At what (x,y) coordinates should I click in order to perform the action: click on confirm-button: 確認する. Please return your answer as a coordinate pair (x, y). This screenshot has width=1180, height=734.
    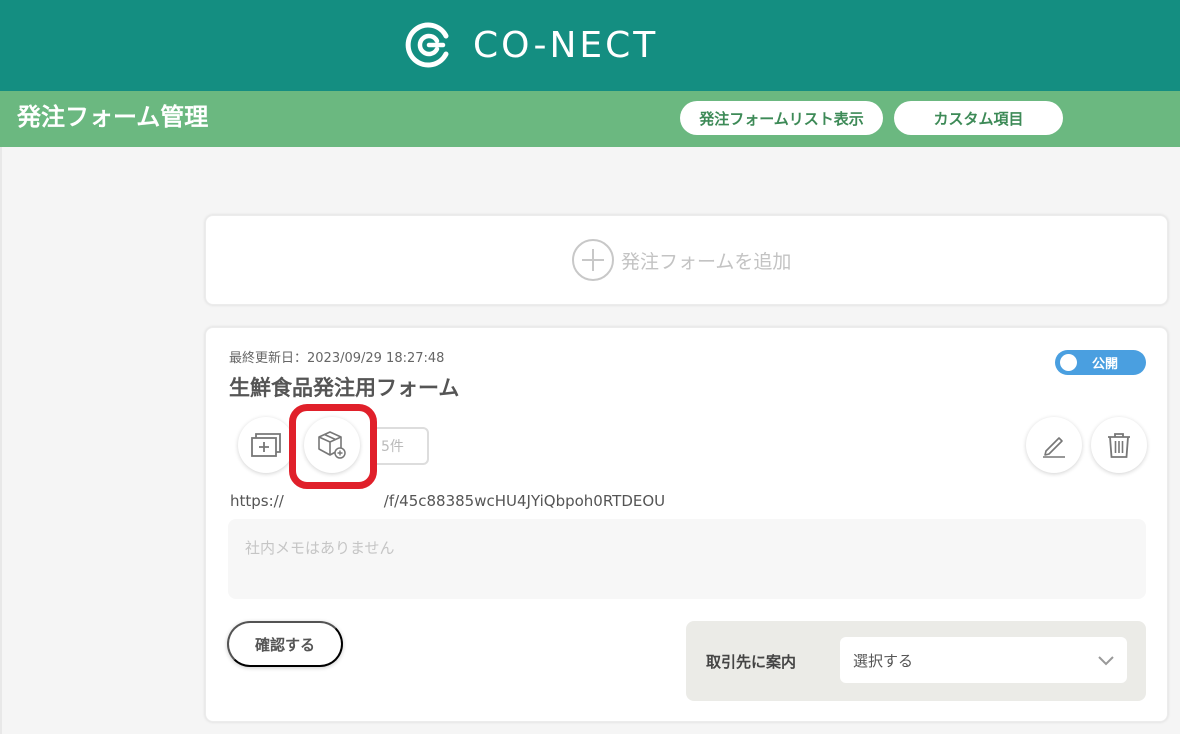
    Looking at the image, I should click on (285, 644).